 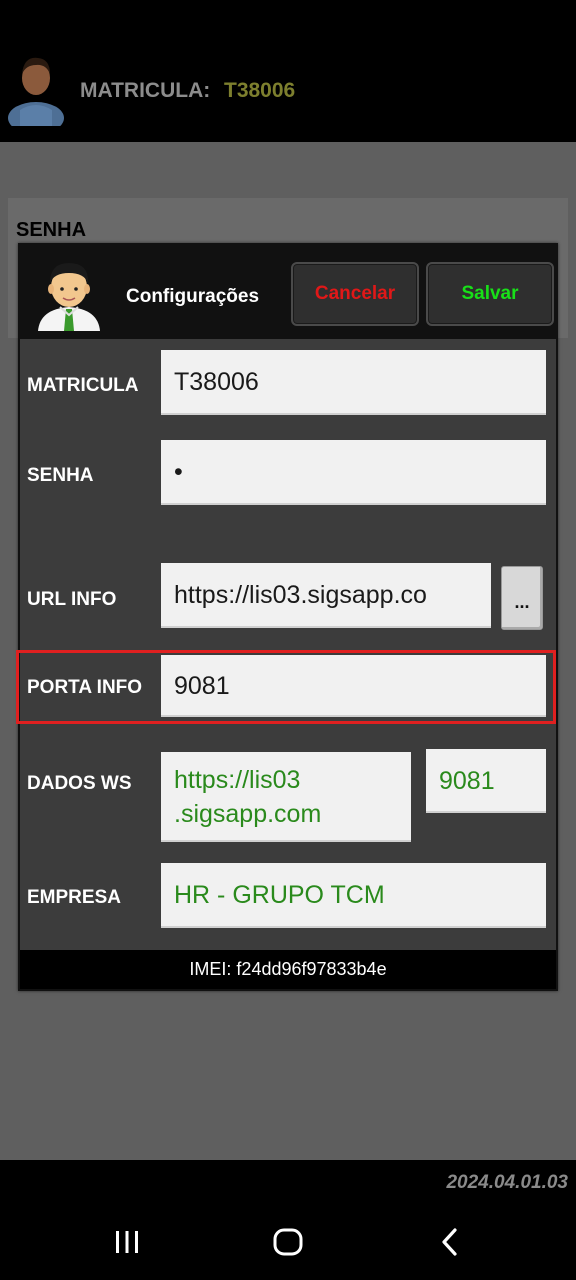 What do you see at coordinates (260, 90) in the screenshot?
I see `matricula-value: T38006` at bounding box center [260, 90].